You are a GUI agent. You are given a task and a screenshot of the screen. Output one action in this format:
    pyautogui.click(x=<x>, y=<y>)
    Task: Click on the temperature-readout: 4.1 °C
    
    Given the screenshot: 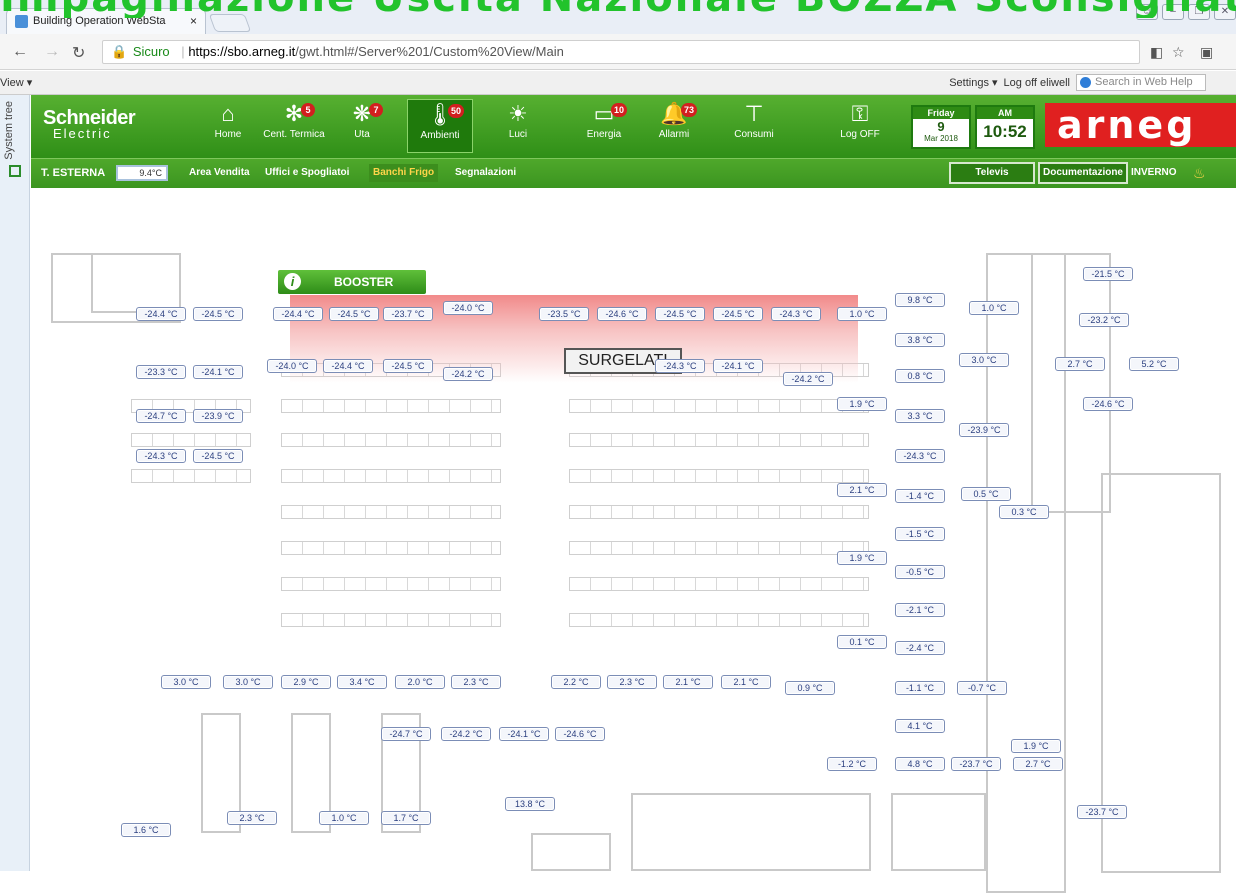 What is the action you would take?
    pyautogui.click(x=920, y=726)
    